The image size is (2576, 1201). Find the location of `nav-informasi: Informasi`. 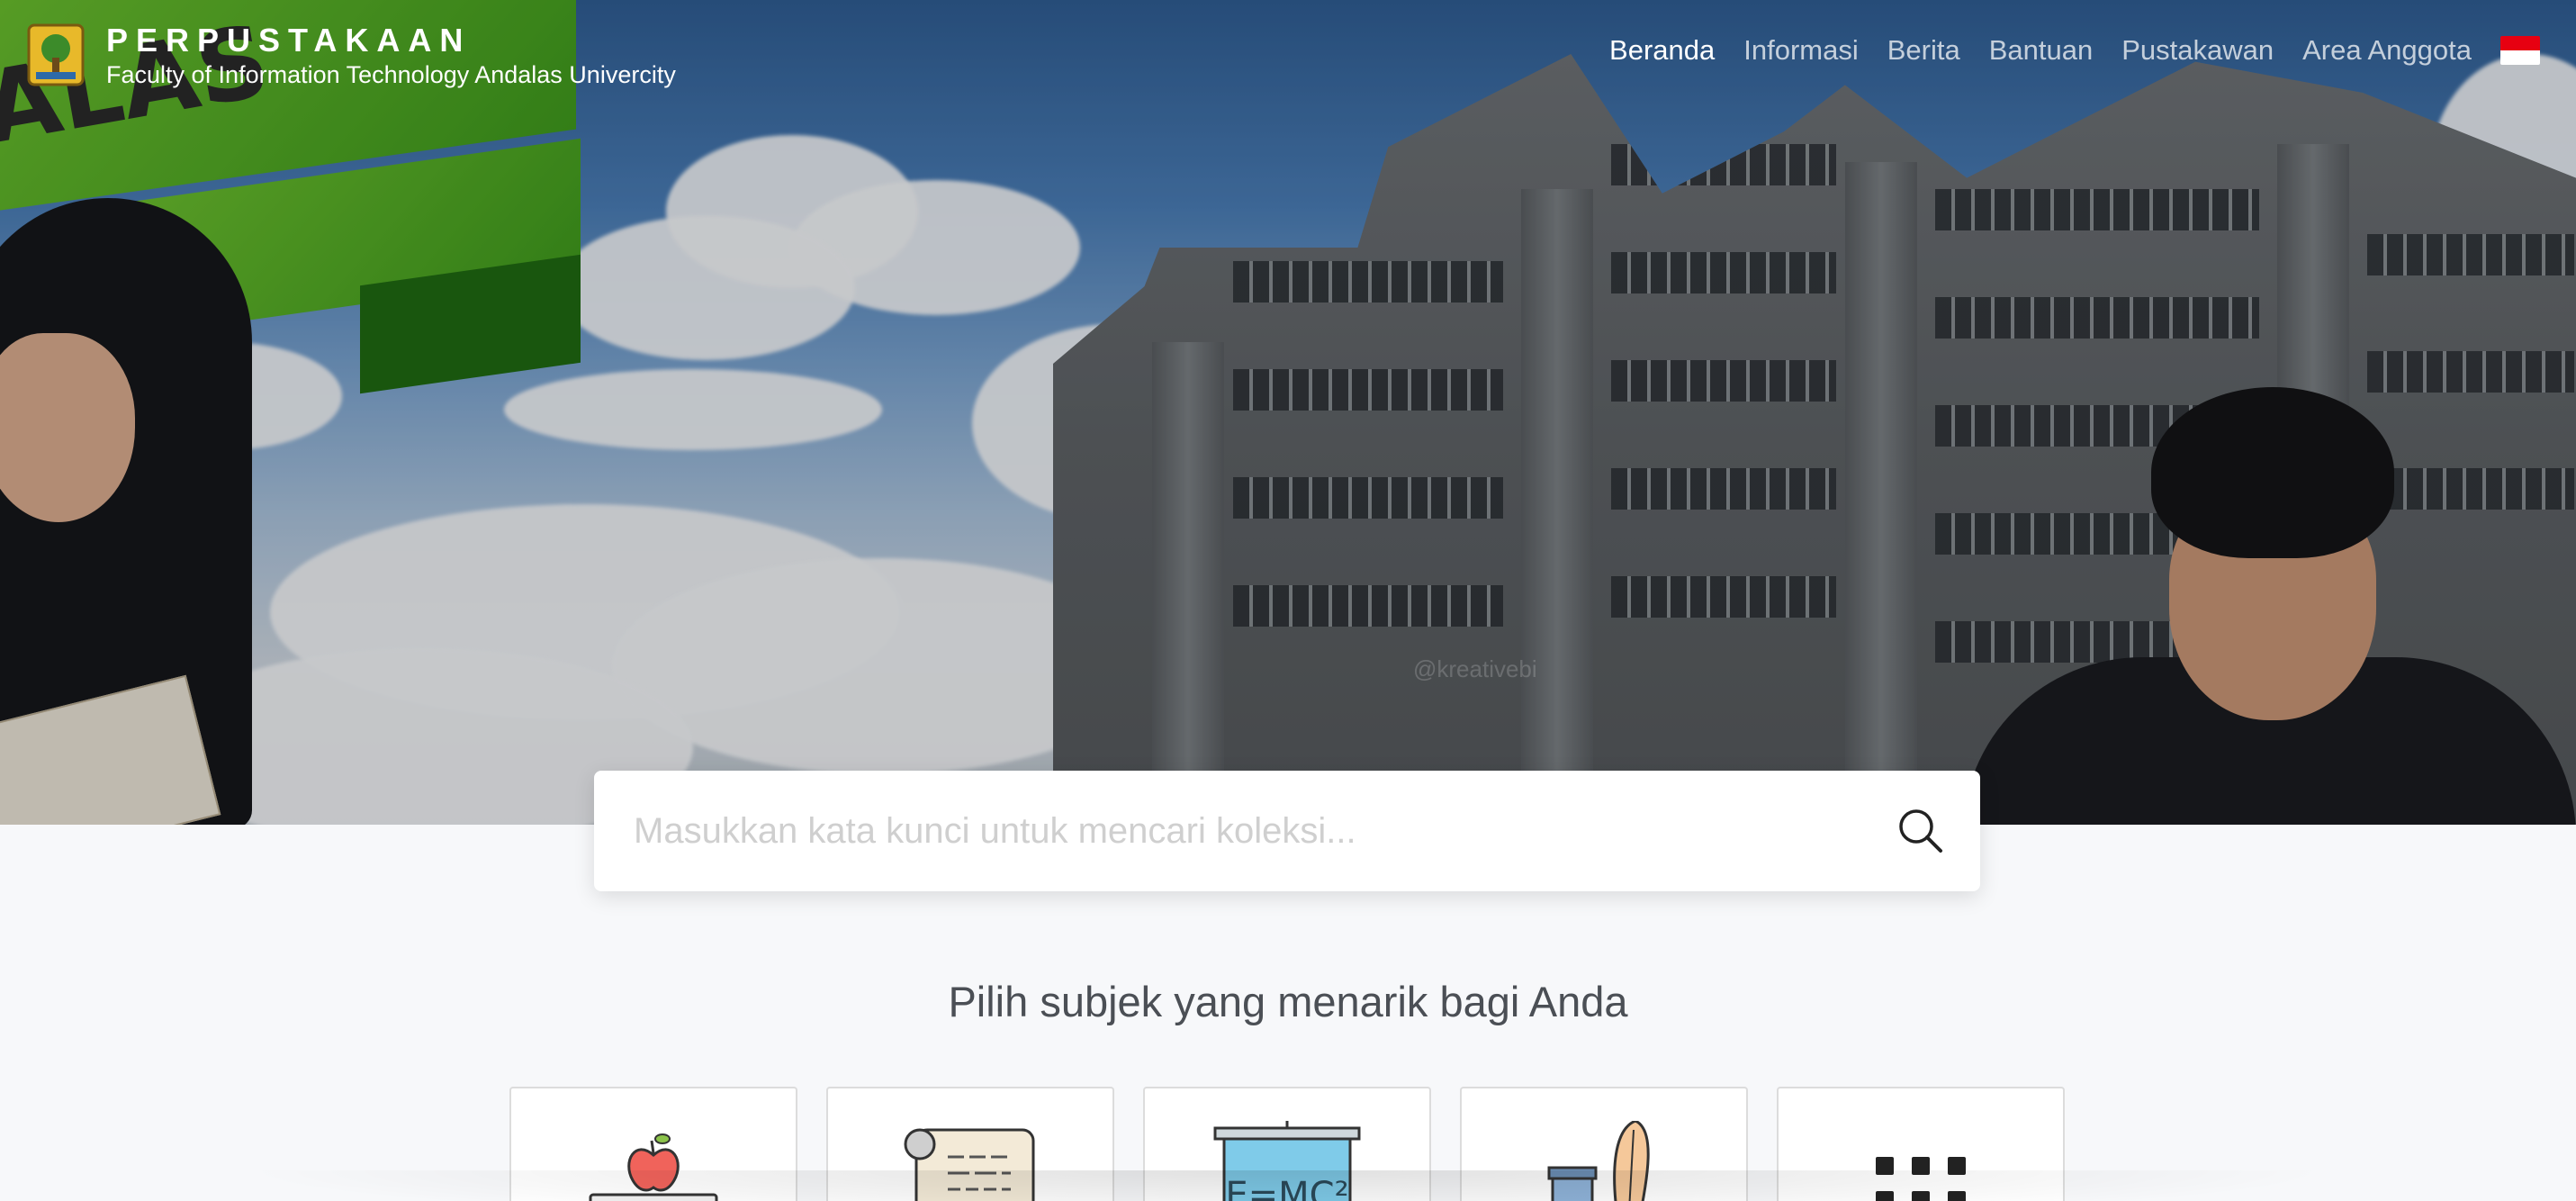

nav-informasi: Informasi is located at coordinates (1800, 50).